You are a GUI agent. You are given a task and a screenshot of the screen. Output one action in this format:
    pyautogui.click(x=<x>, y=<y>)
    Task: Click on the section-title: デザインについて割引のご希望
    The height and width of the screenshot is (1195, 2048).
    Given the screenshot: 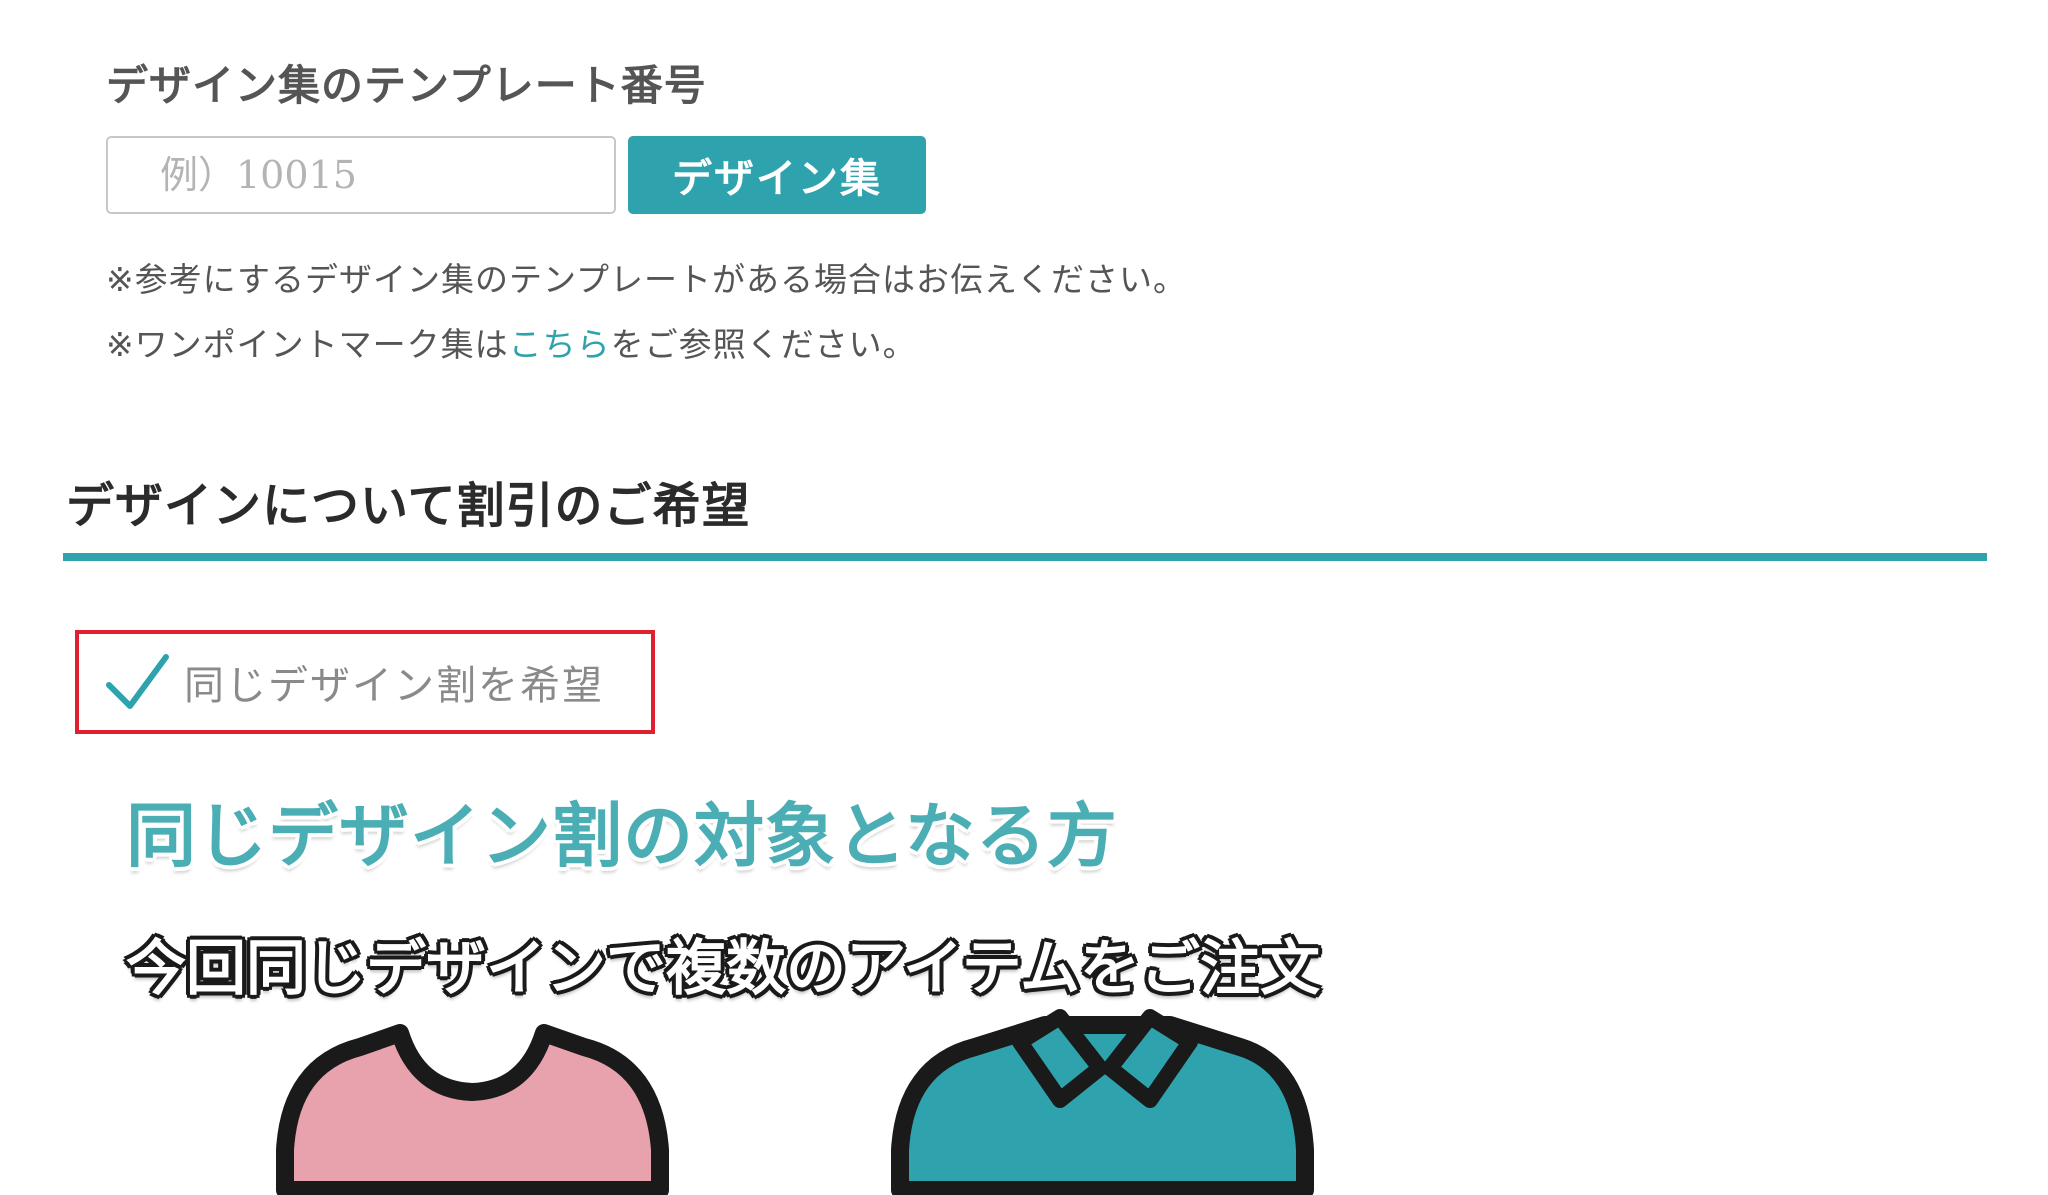 What is the action you would take?
    pyautogui.click(x=408, y=506)
    